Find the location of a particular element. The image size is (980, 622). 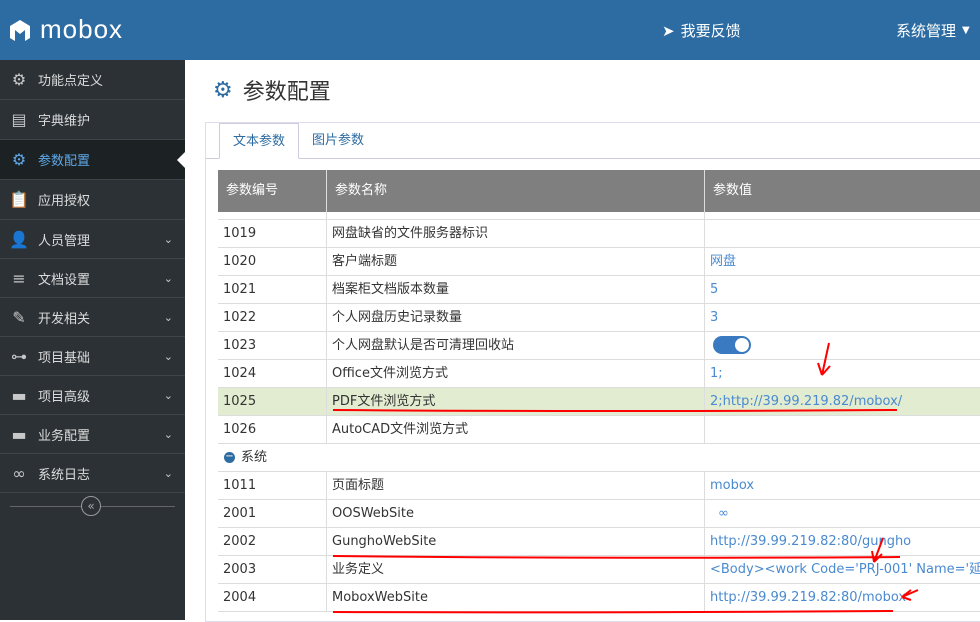

param-value-cell: ∞ is located at coordinates (842, 514).